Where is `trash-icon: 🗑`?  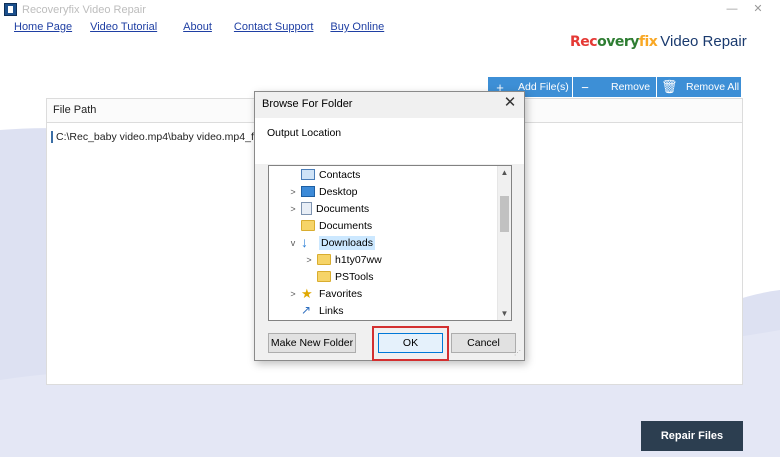 trash-icon: 🗑 is located at coordinates (669, 86).